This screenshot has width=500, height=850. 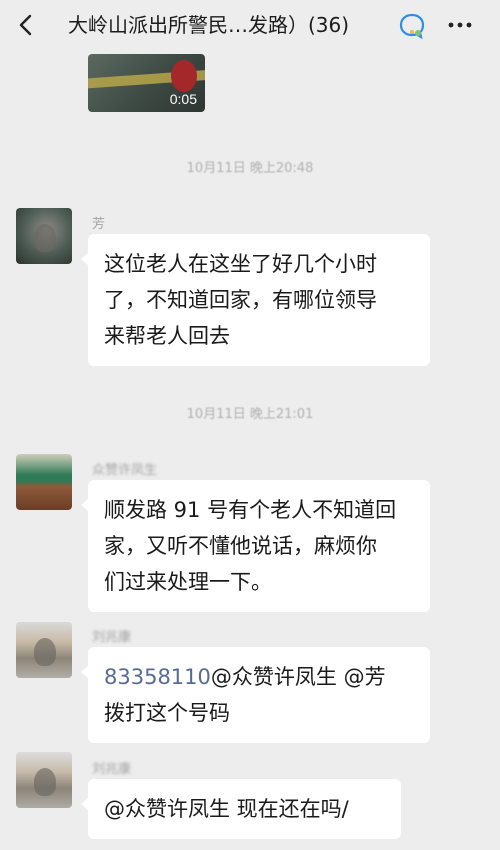 I want to click on message-line: 拨打这个号码, so click(x=167, y=713).